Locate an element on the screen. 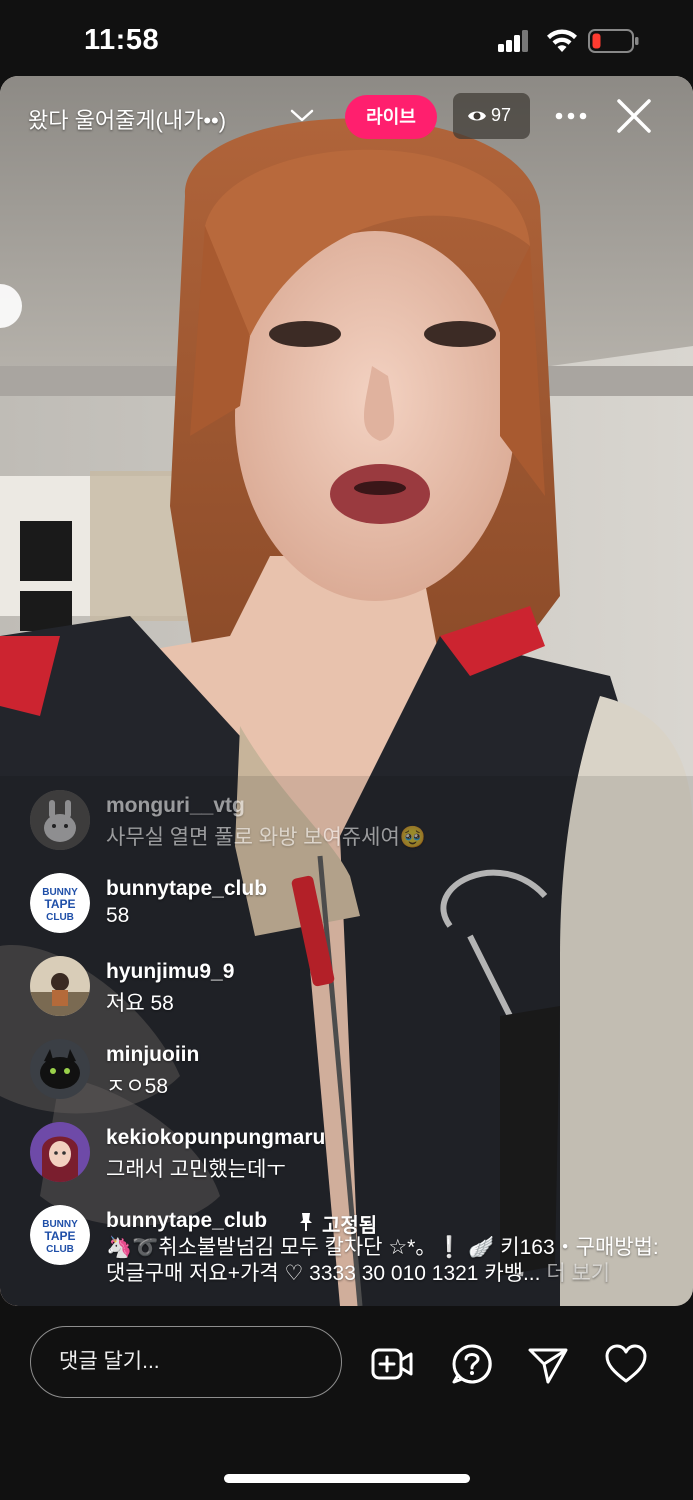  comment-input is located at coordinates (186, 1362).